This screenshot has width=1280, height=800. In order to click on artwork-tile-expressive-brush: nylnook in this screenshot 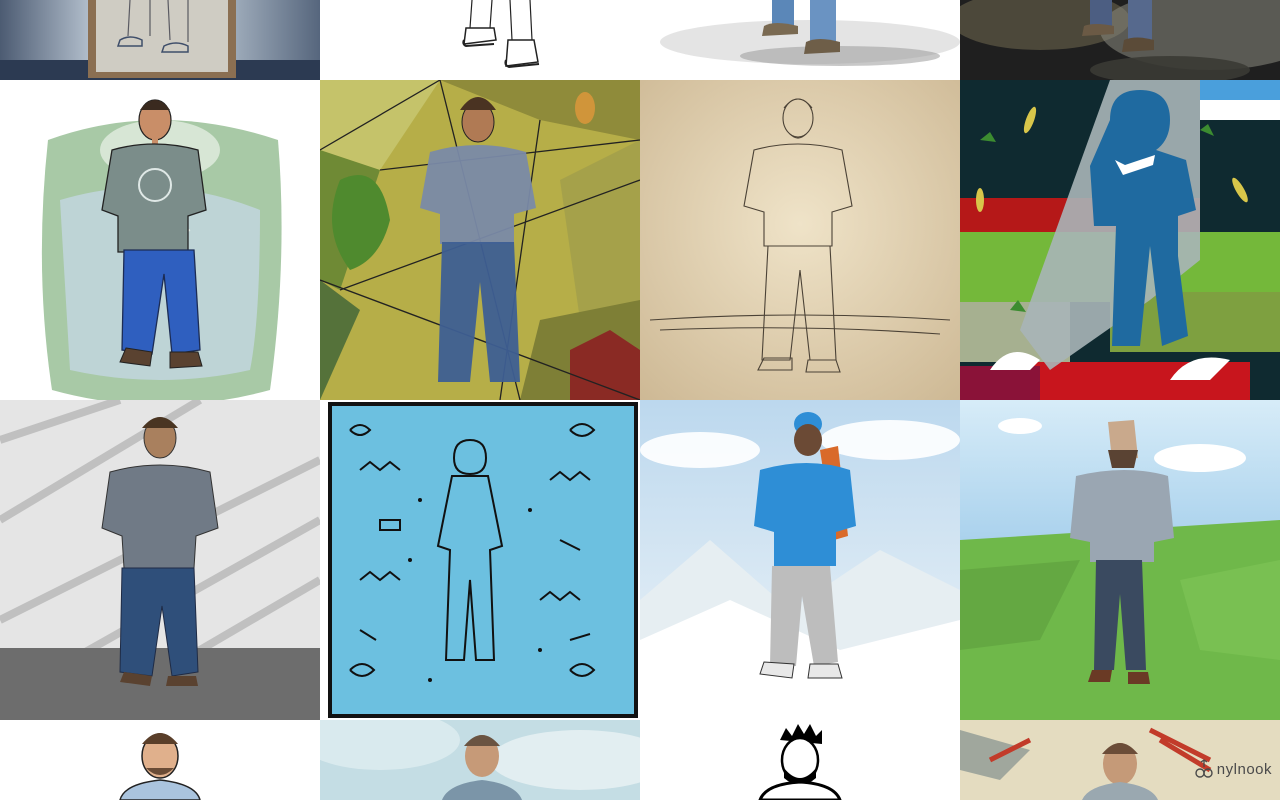, I will do `click(1120, 760)`.